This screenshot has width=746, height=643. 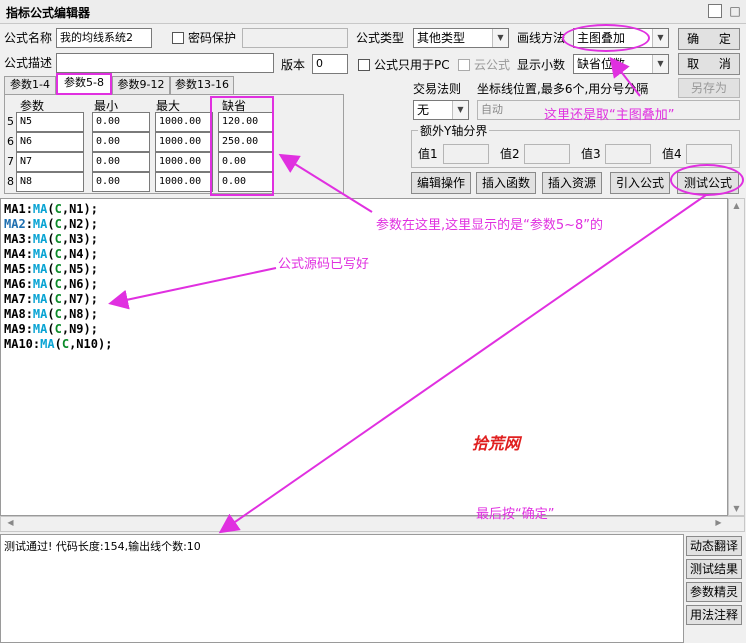 What do you see at coordinates (606, 38) in the screenshot?
I see `highlight-draw-method-ellipse` at bounding box center [606, 38].